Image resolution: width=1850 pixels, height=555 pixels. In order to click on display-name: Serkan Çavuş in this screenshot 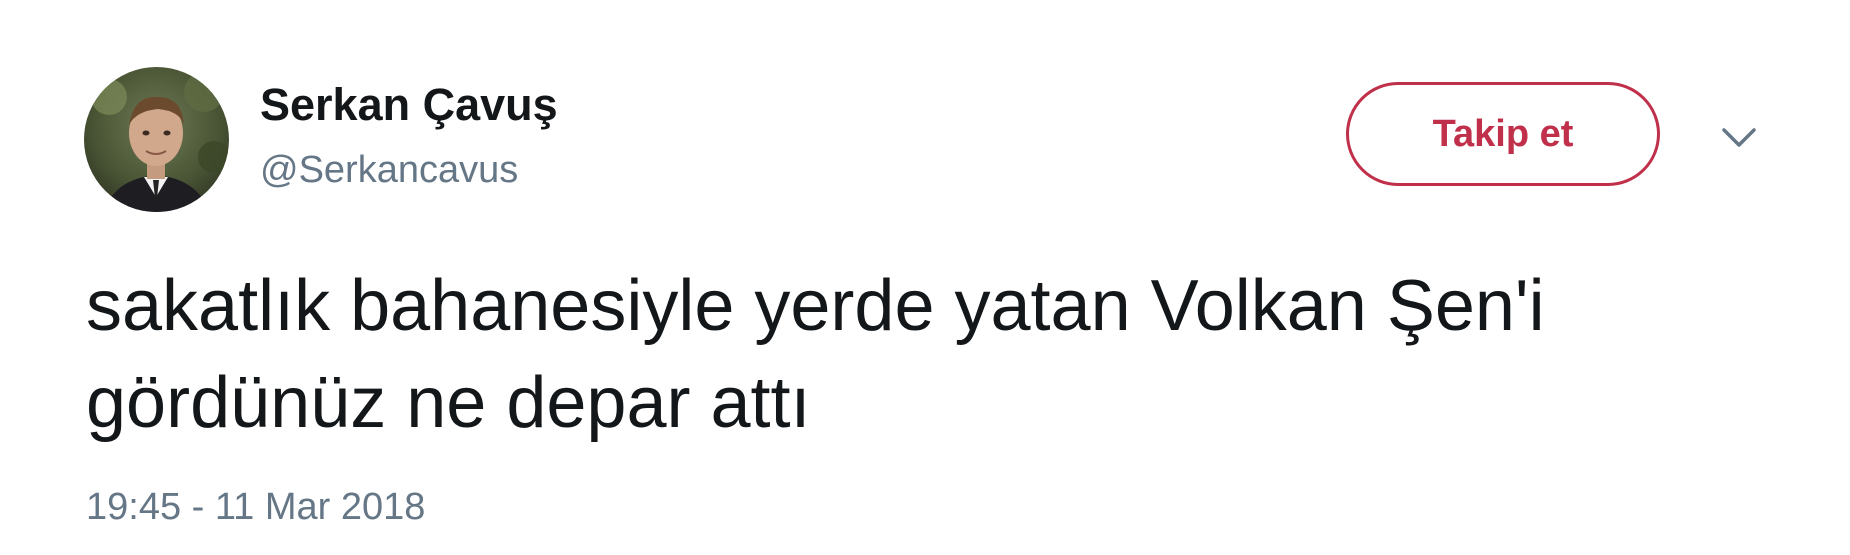, I will do `click(409, 105)`.